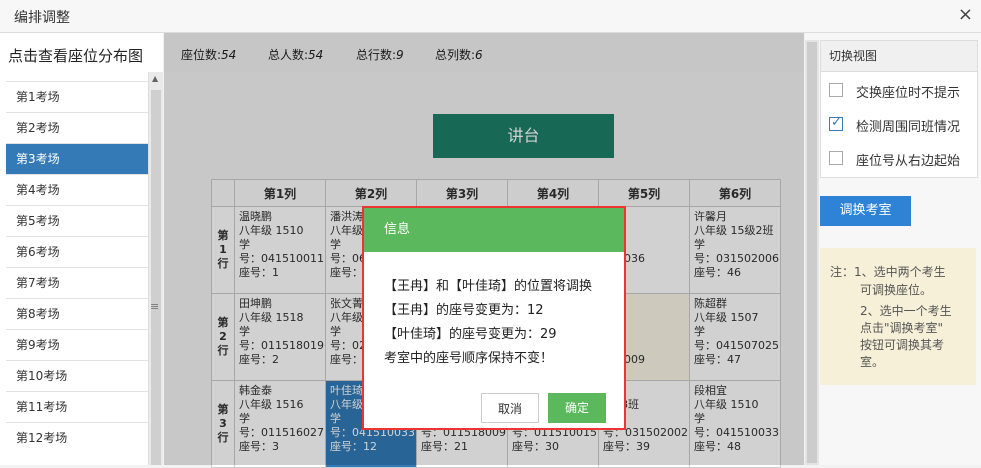  Describe the element at coordinates (872, 362) in the screenshot. I see `note-line: 室。` at that location.